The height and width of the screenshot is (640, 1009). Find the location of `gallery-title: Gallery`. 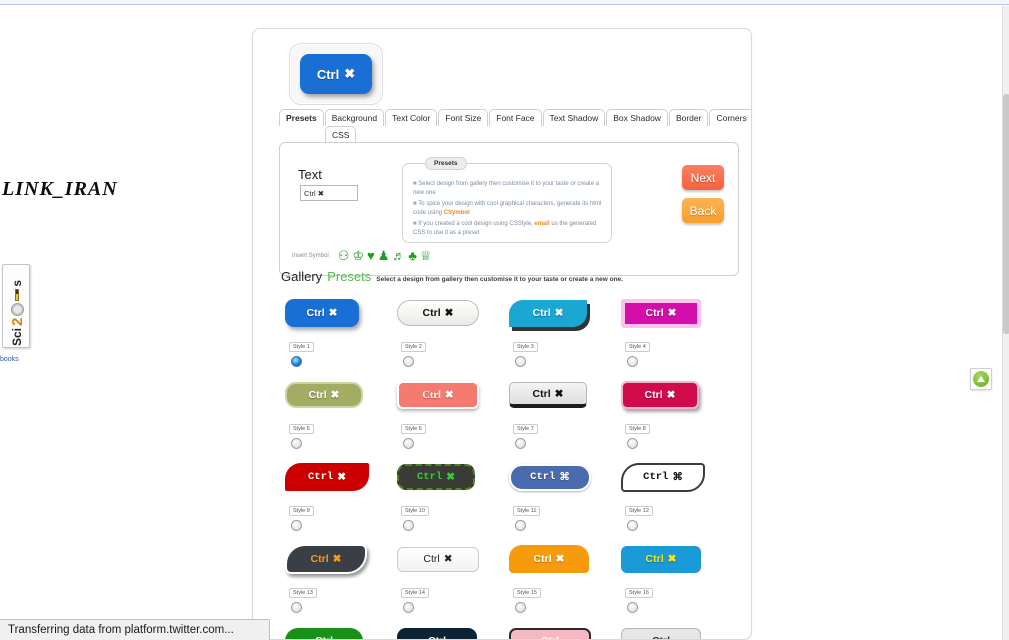

gallery-title: Gallery is located at coordinates (302, 276).